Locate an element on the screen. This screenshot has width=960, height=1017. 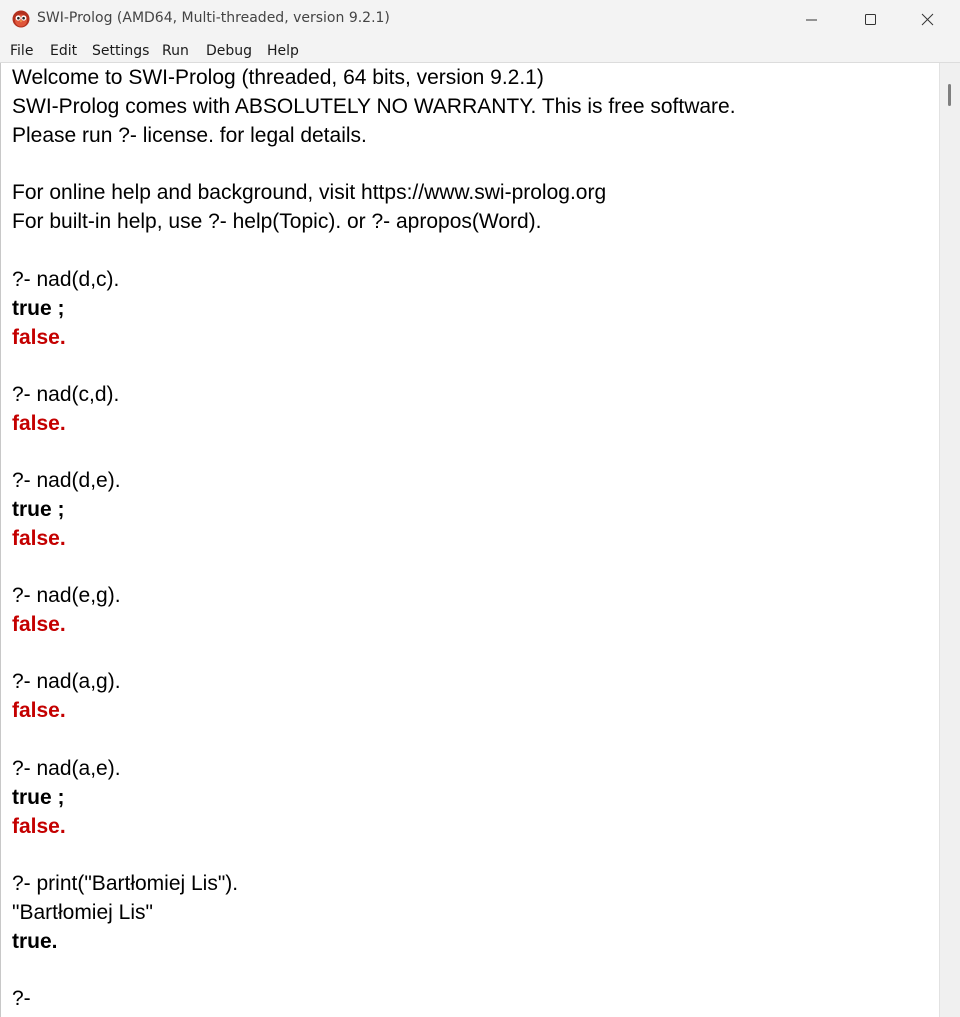
scrollbar-thumb is located at coordinates (949, 95).